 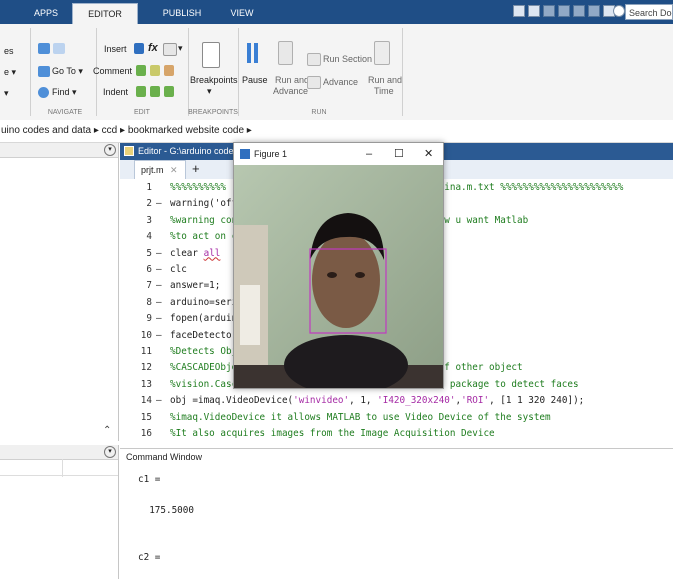 I want to click on tab-view: VIEW, so click(x=242, y=13).